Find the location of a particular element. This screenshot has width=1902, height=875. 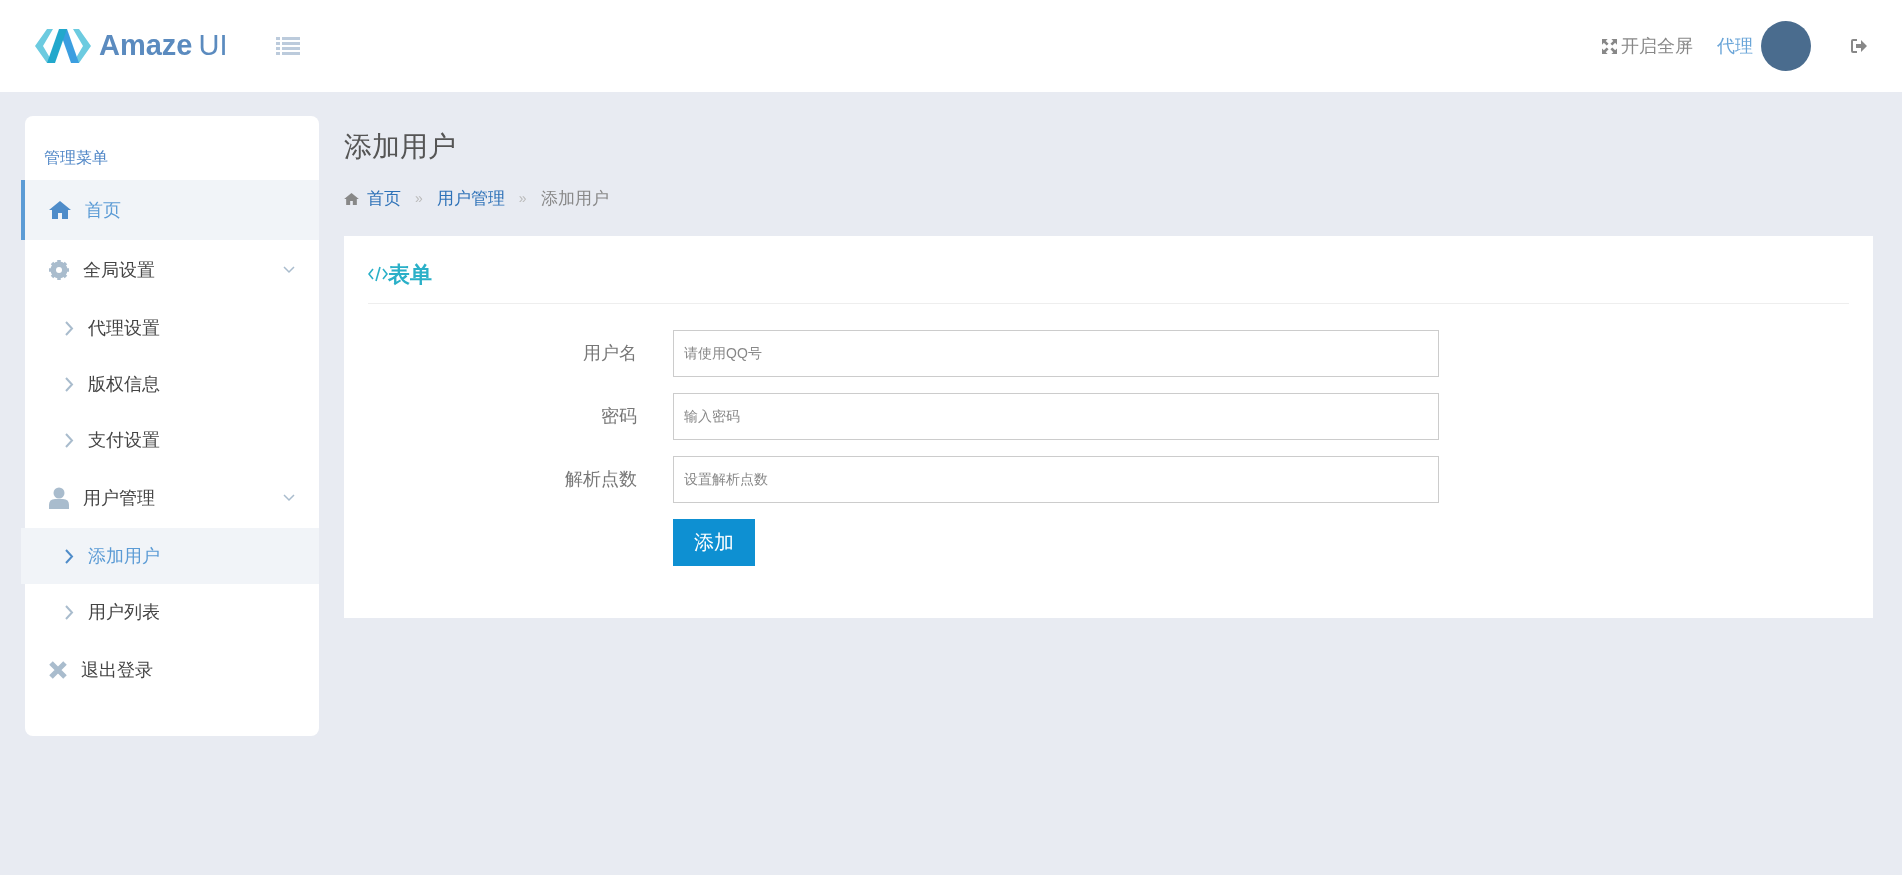

submenu-item: 用户列表 is located at coordinates (170, 612).